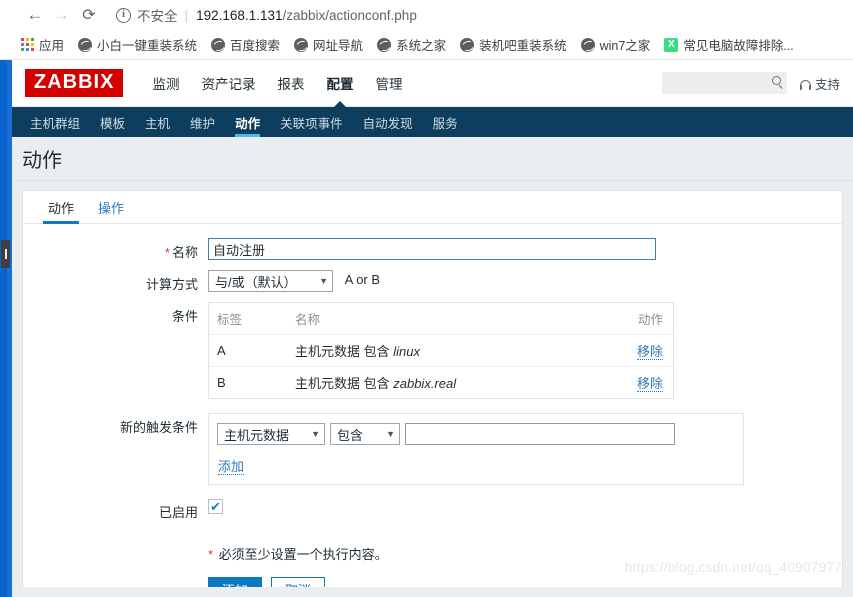  Describe the element at coordinates (441, 319) in the screenshot. I see `conditions-header-row: 标签 名称 动作` at that location.